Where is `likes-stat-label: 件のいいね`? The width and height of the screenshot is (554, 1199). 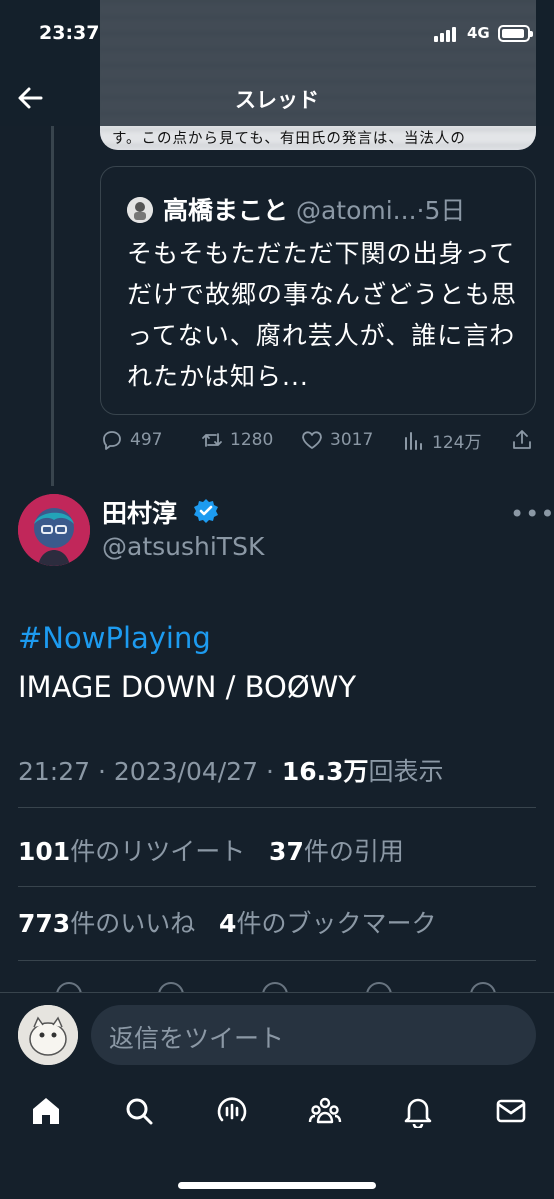 likes-stat-label: 件のいいね is located at coordinates (133, 923).